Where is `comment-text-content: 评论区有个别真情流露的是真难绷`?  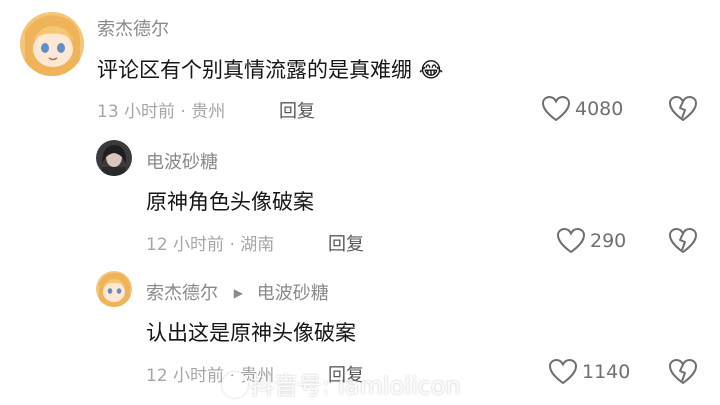 comment-text-content: 评论区有个别真情流露的是真难绷 is located at coordinates (254, 70).